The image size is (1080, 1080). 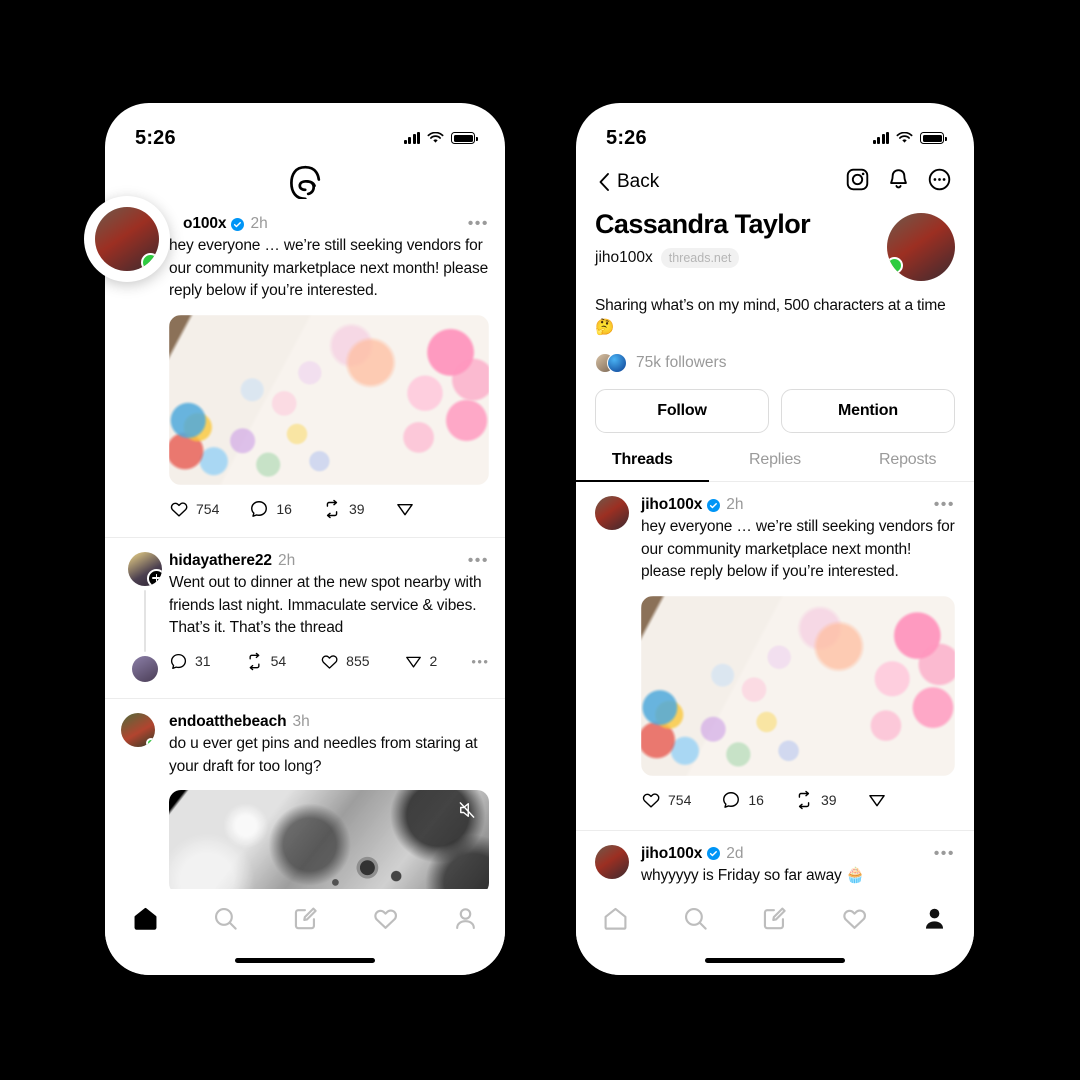 What do you see at coordinates (435, 137) in the screenshot?
I see `wifi-icon` at bounding box center [435, 137].